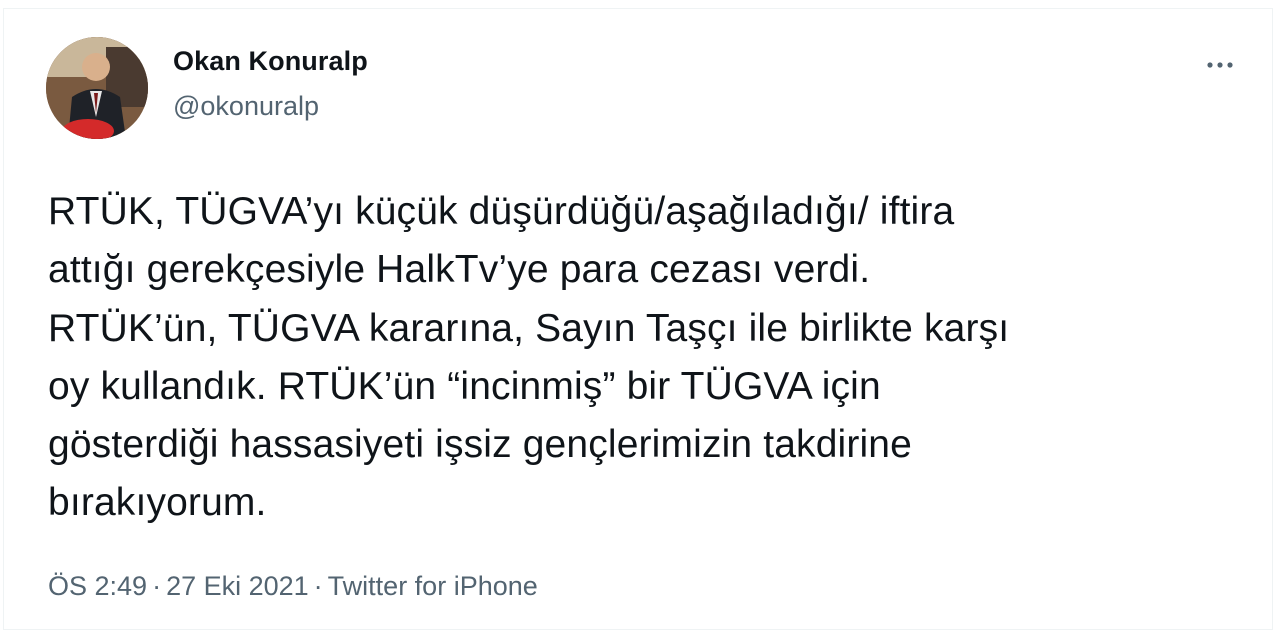 This screenshot has width=1280, height=635. I want to click on tweet-source-link: Twitter for iPhone, so click(433, 586).